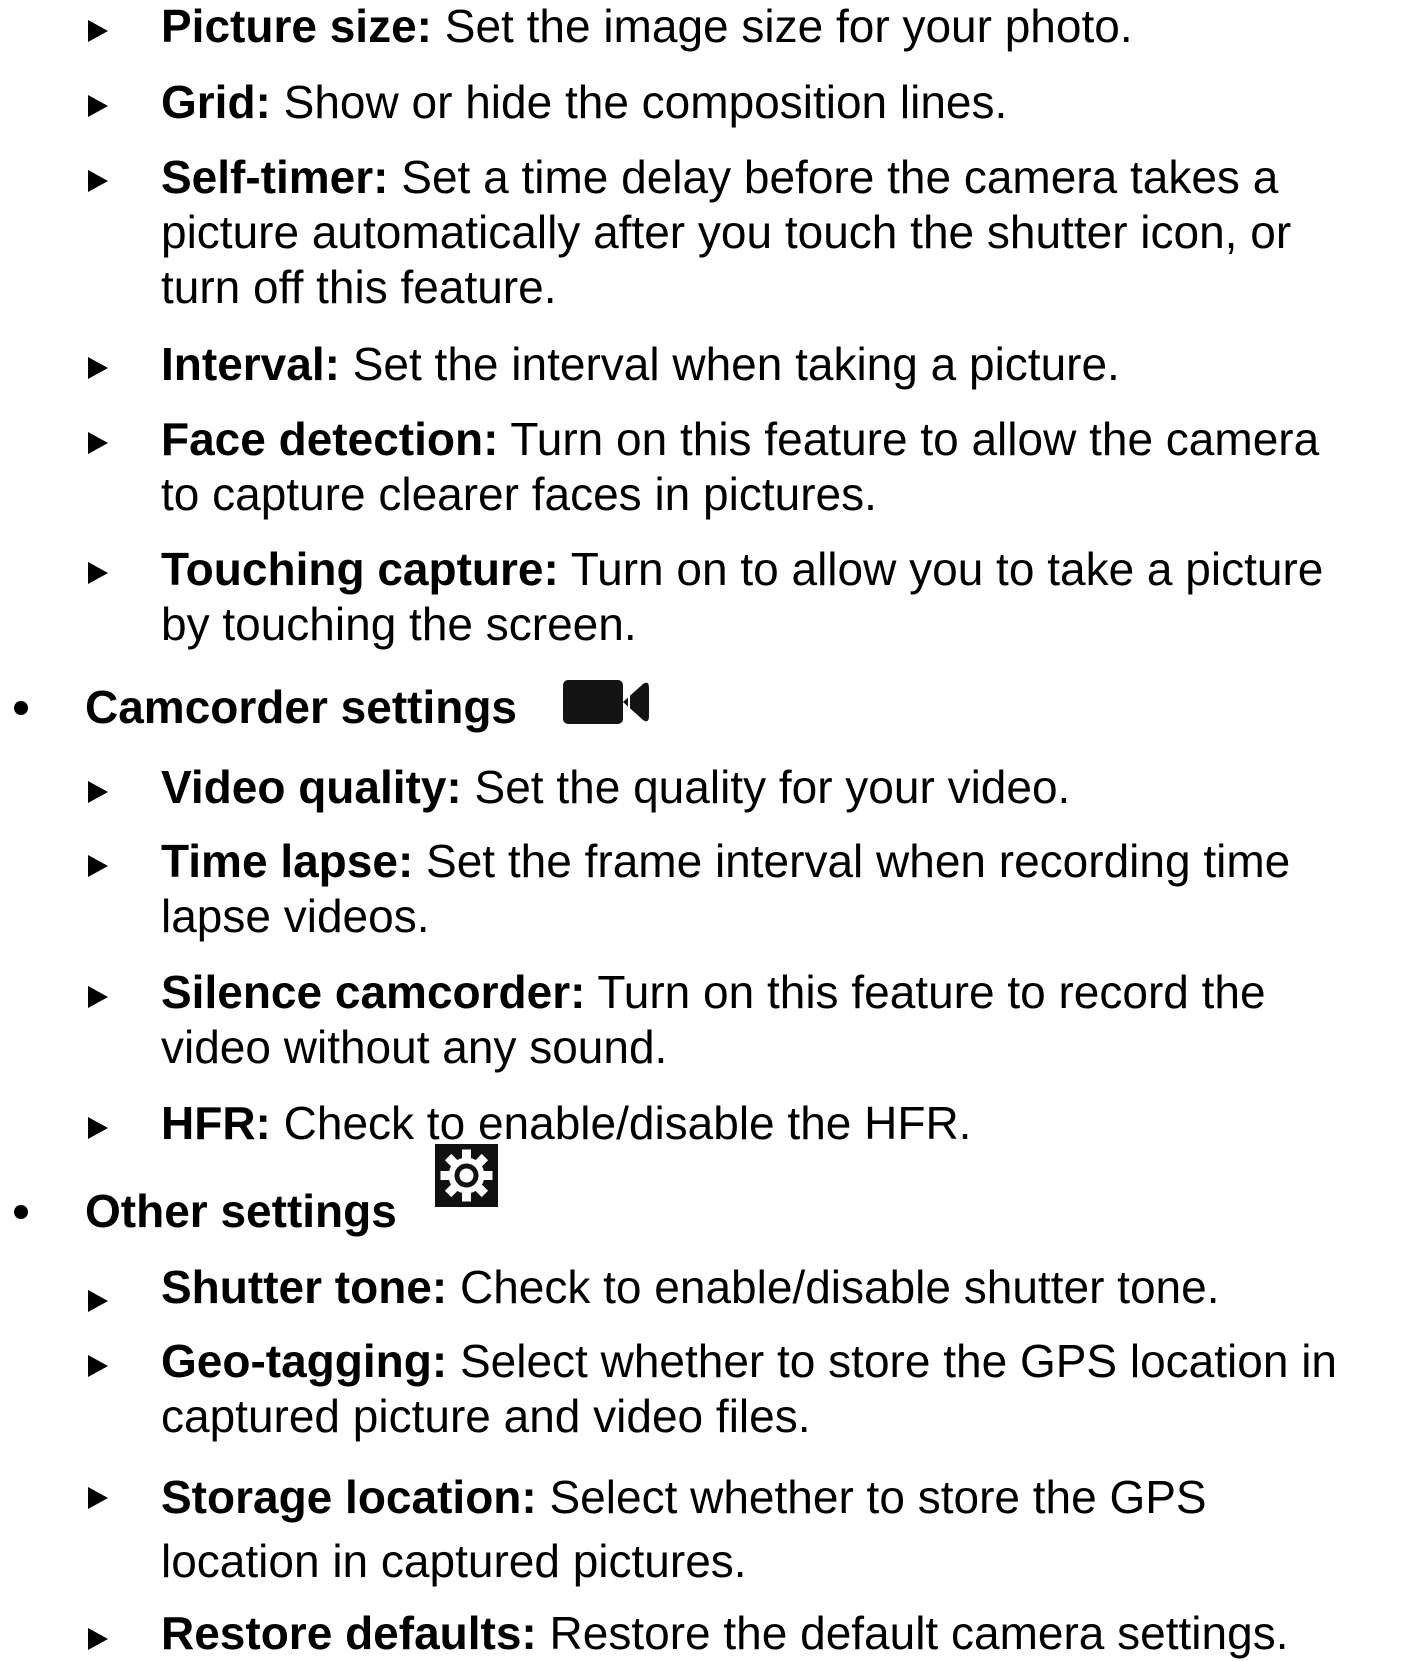 The width and height of the screenshot is (1402, 1661). Describe the element at coordinates (287, 861) in the screenshot. I see `item-term: Time lapse:` at that location.